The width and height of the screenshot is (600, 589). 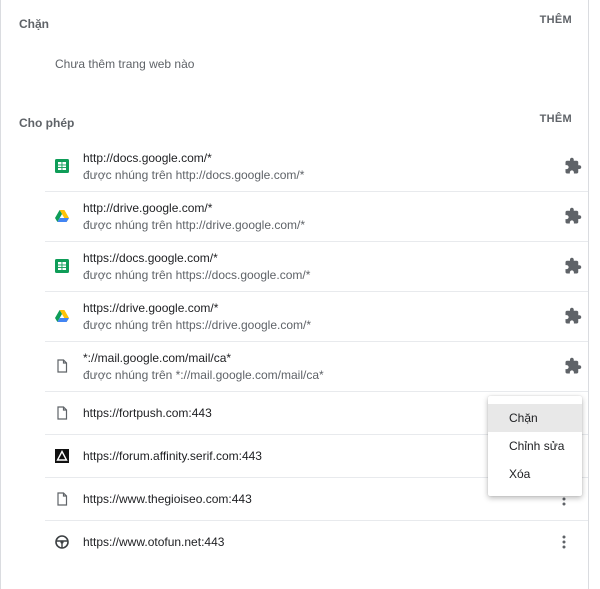 I want to click on site-url: https://forum.affinity.serif.com:443, so click(x=172, y=456).